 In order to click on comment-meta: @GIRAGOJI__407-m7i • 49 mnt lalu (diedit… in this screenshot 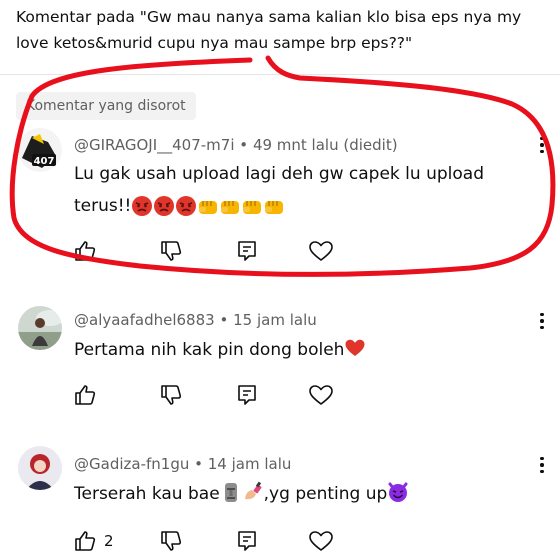, I will do `click(236, 145)`.